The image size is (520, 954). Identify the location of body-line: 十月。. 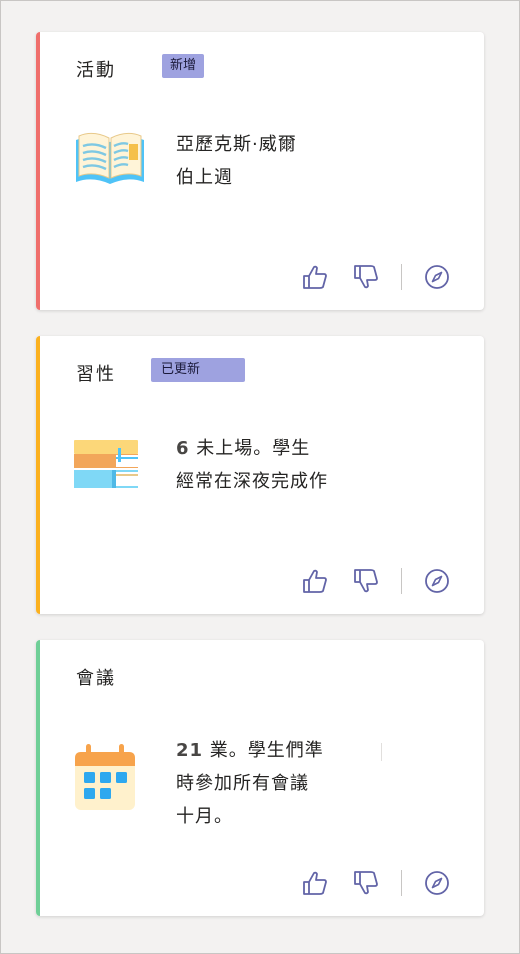
(204, 816).